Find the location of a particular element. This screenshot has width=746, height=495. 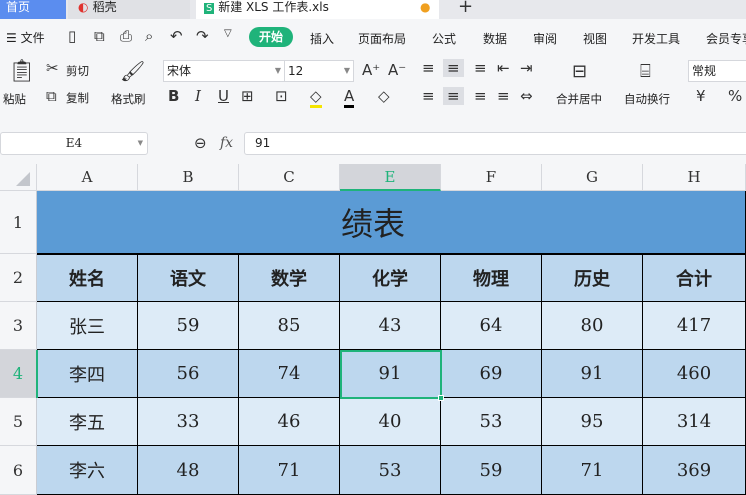

cell-style-icon: ⊡ is located at coordinates (281, 96).